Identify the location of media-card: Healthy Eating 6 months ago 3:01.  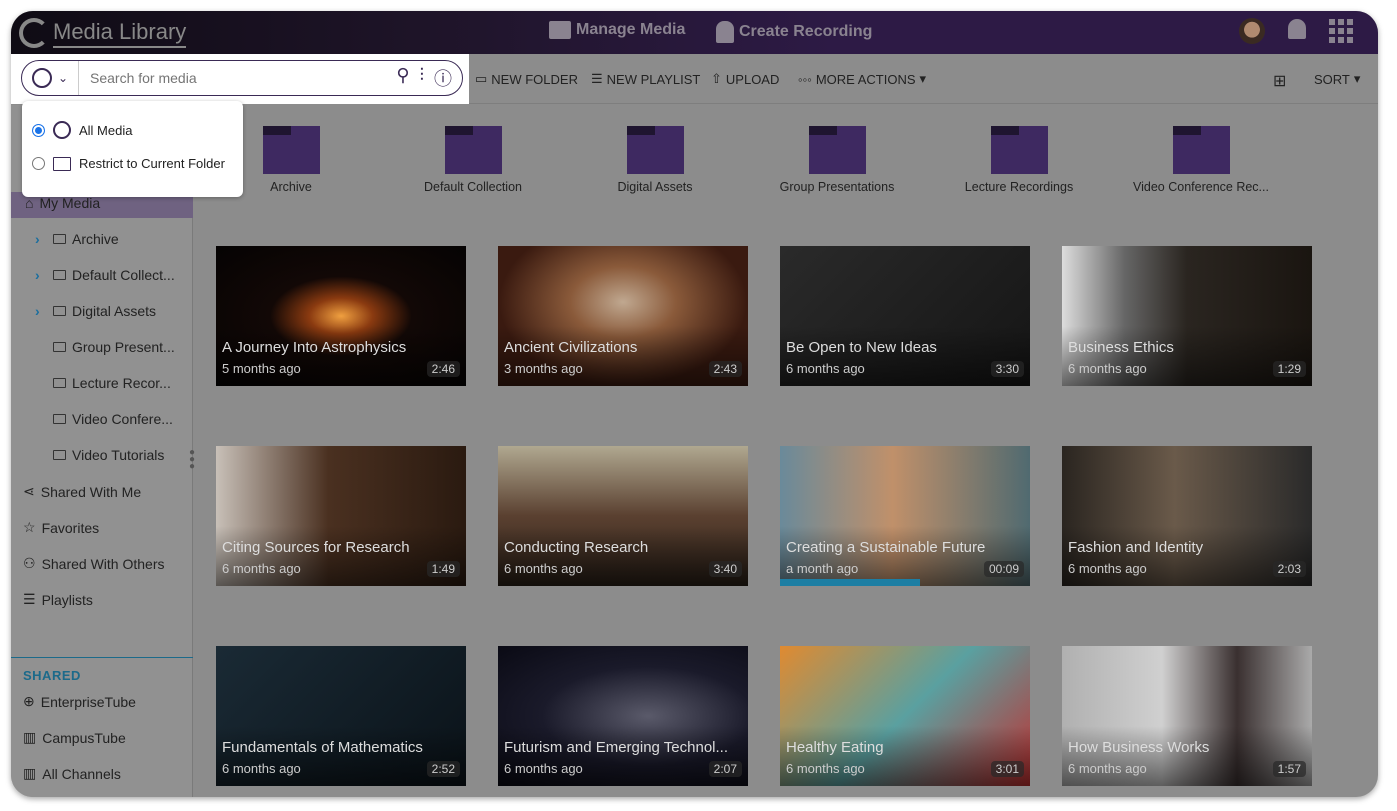
(905, 716).